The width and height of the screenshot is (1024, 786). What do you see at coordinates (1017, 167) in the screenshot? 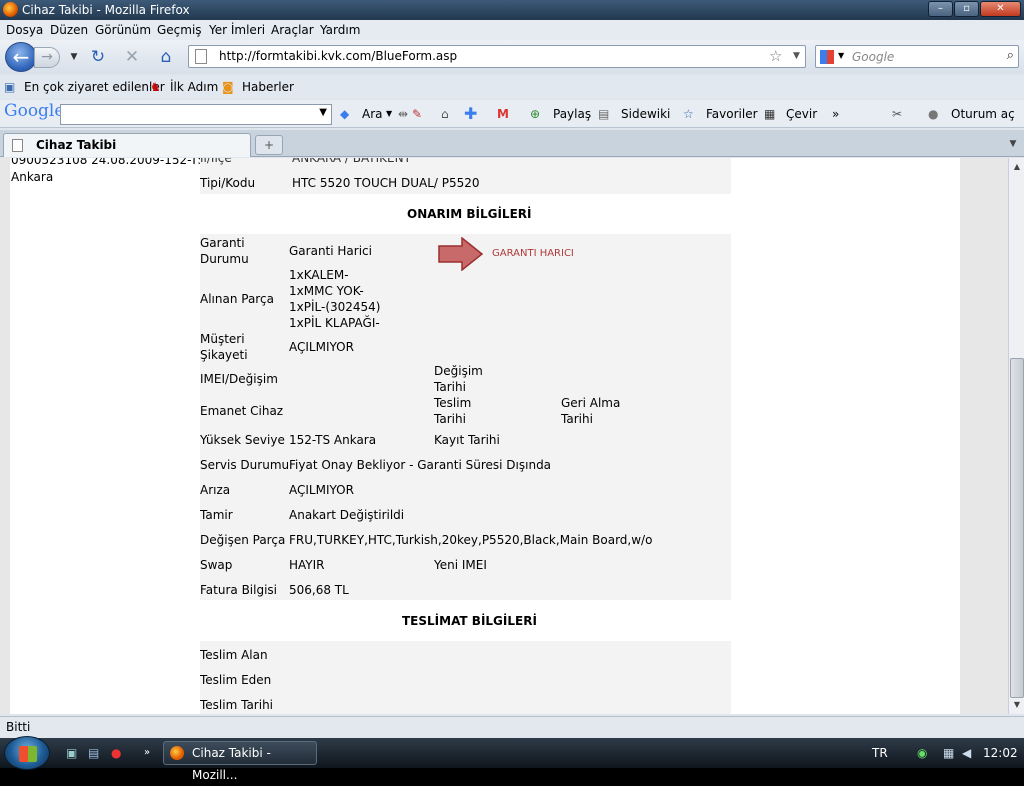
I see `scroll-up-icon: ▲` at bounding box center [1017, 167].